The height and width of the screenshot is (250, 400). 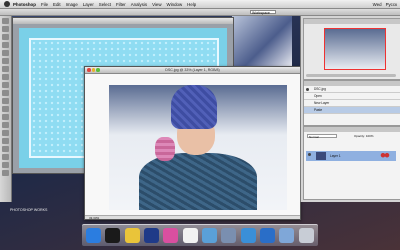 What do you see at coordinates (200, 235) in the screenshot?
I see `dock` at bounding box center [200, 235].